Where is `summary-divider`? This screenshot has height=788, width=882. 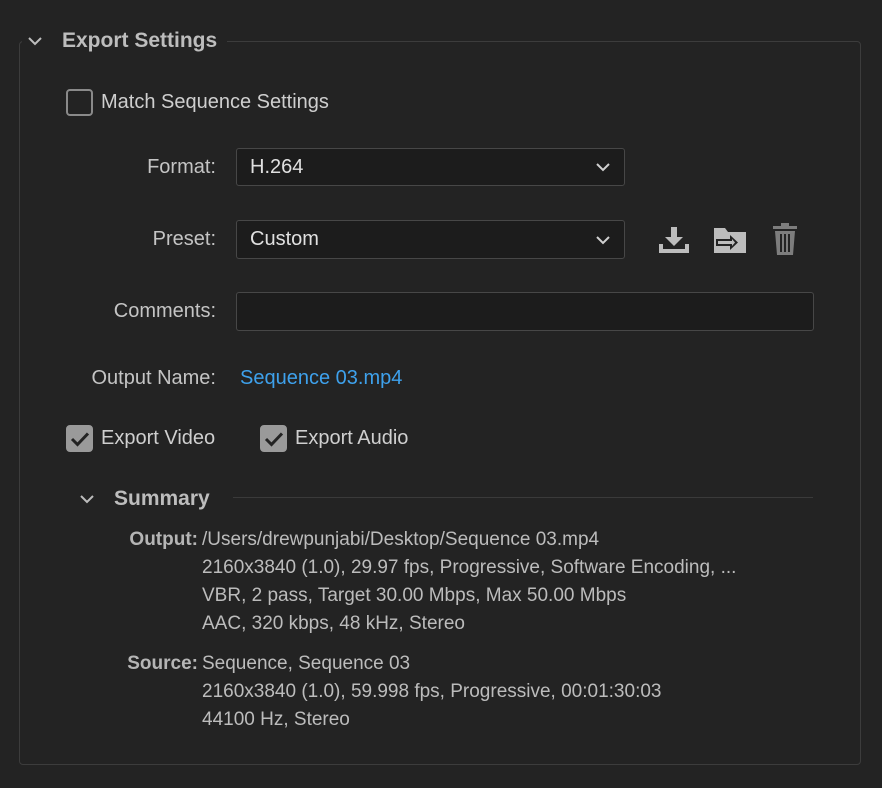 summary-divider is located at coordinates (523, 497).